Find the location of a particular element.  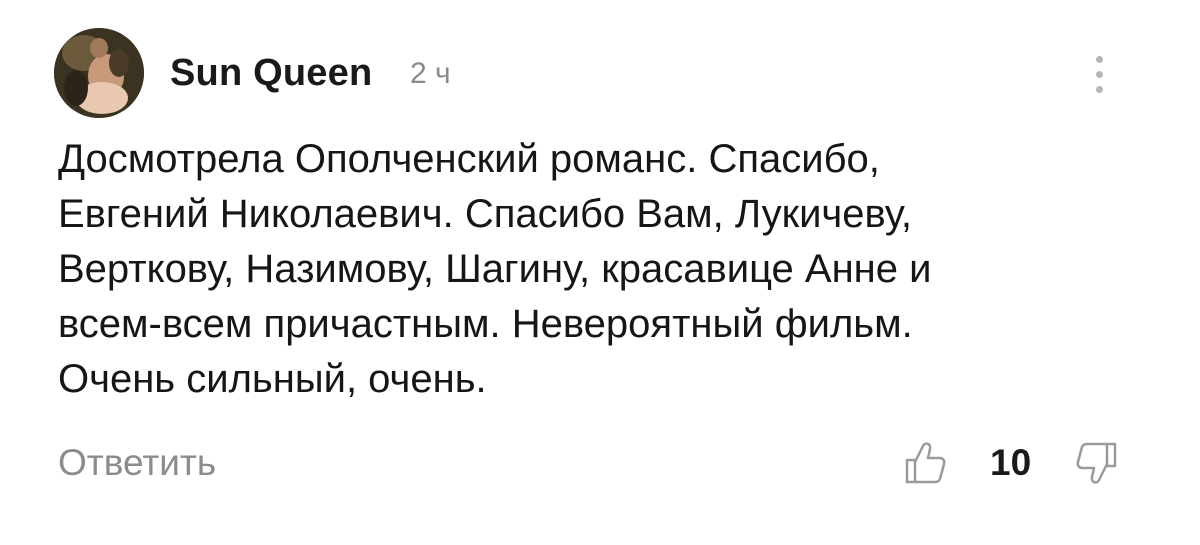

comment-timestamp: 2 ч is located at coordinates (430, 73).